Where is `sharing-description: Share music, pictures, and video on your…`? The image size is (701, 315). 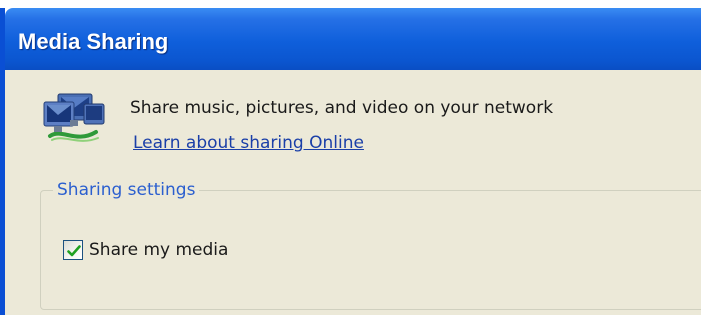 sharing-description: Share music, pictures, and video on your… is located at coordinates (342, 108).